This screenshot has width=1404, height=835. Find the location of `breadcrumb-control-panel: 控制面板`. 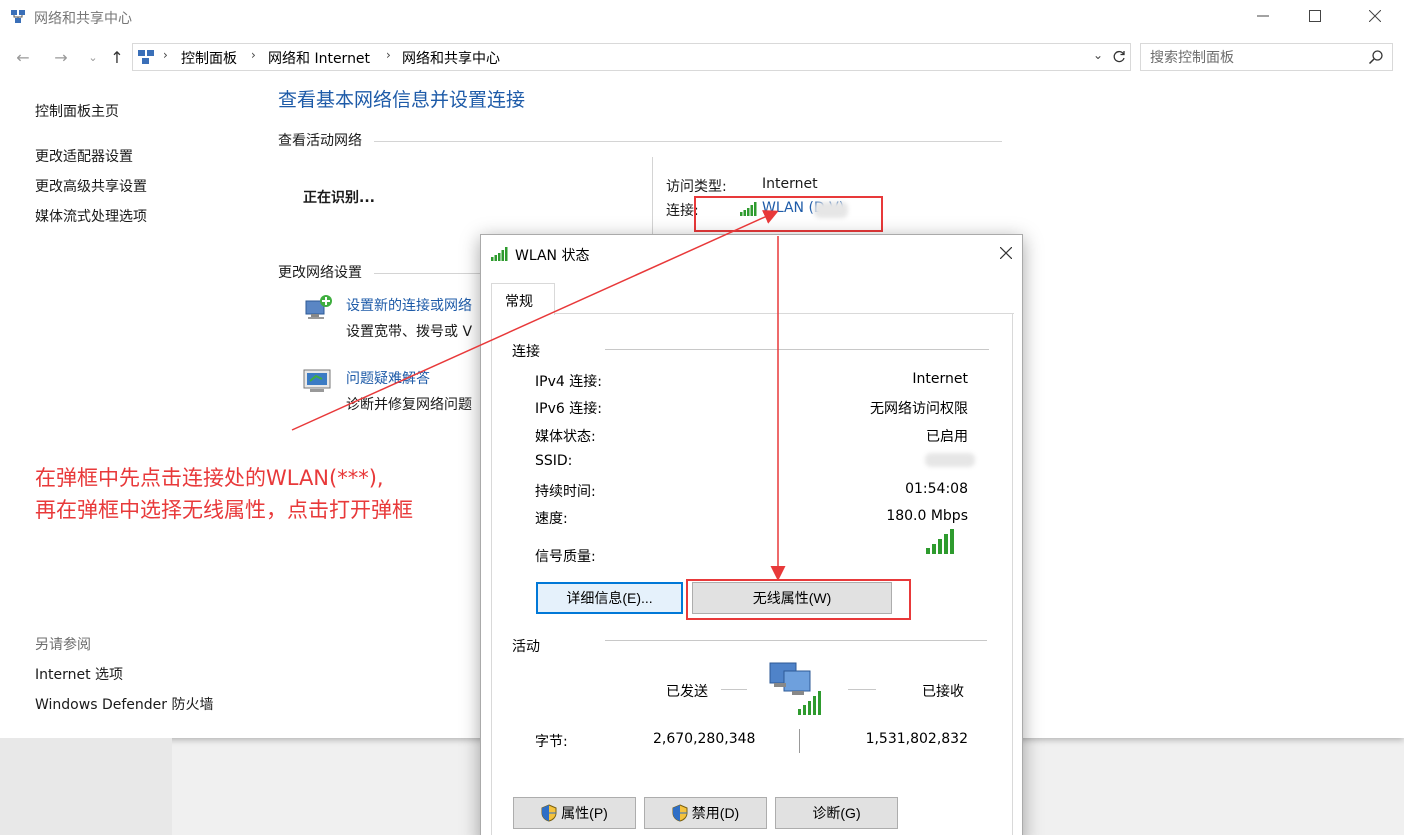

breadcrumb-control-panel: 控制面板 is located at coordinates (209, 58).